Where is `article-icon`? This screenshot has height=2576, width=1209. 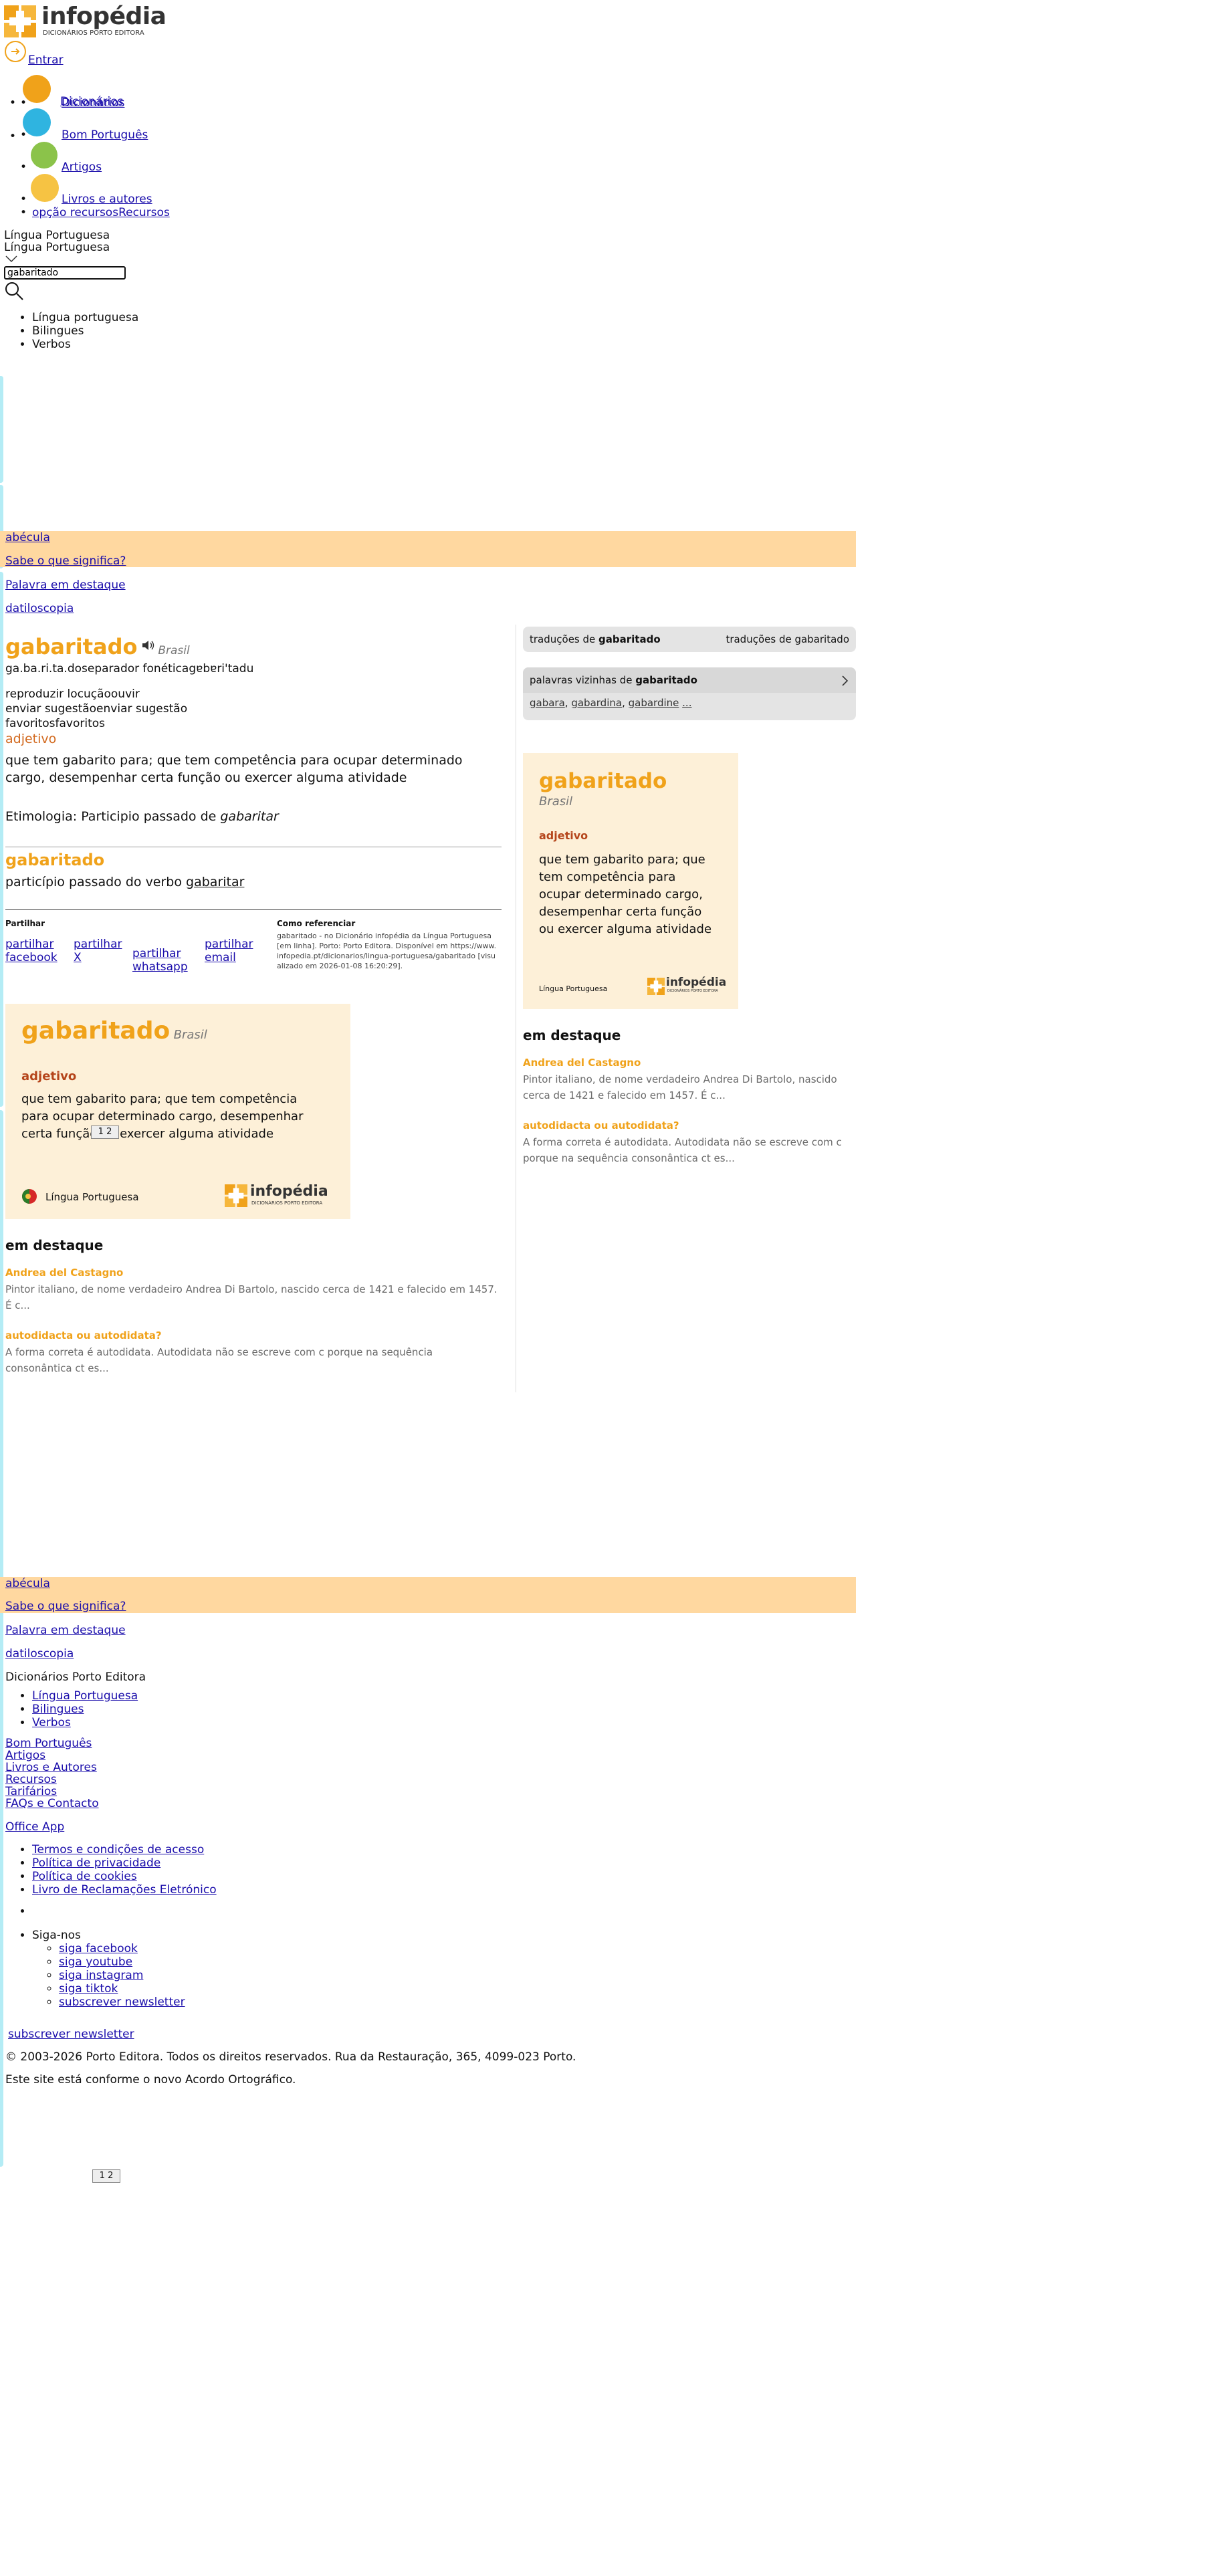 article-icon is located at coordinates (44, 155).